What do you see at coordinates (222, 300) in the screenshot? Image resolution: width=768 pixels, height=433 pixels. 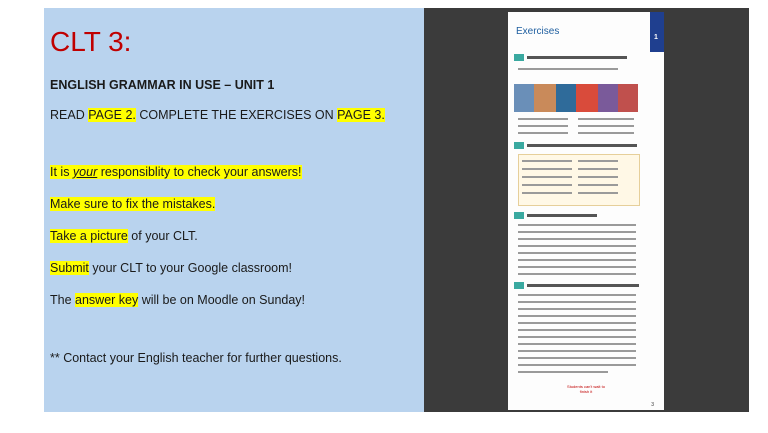 I see `answer-post: will be on Moodle on Sunday!` at bounding box center [222, 300].